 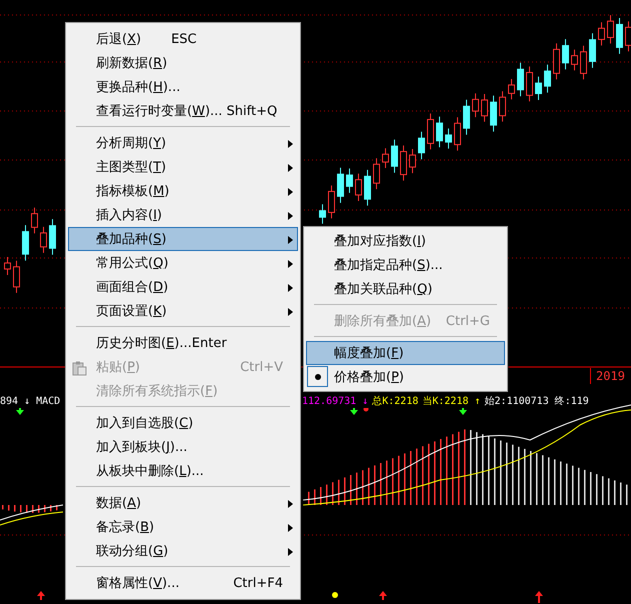 I want to click on menu-item: 画面组合(D), so click(x=183, y=287).